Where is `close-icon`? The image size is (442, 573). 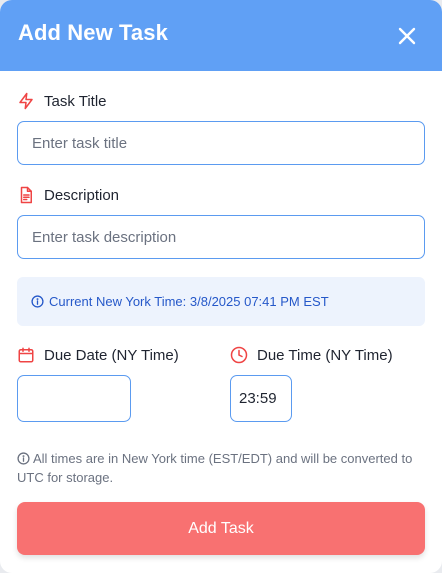
close-icon is located at coordinates (407, 36).